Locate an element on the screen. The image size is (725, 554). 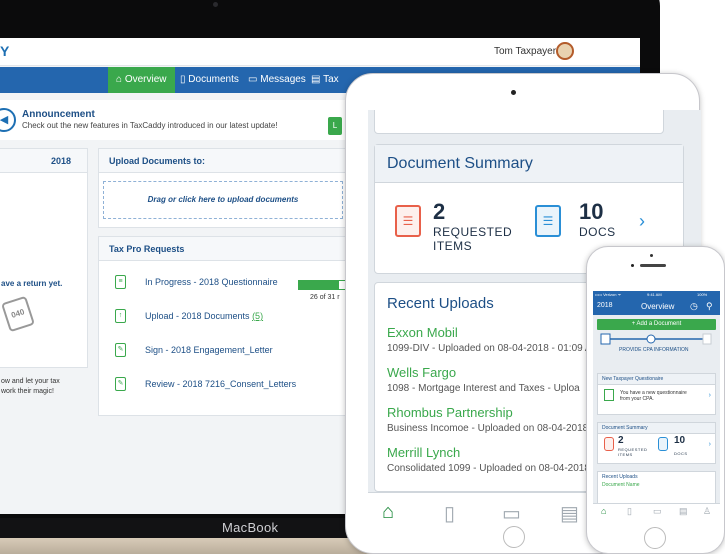
upload-count-link: (5) is located at coordinates (257, 316).